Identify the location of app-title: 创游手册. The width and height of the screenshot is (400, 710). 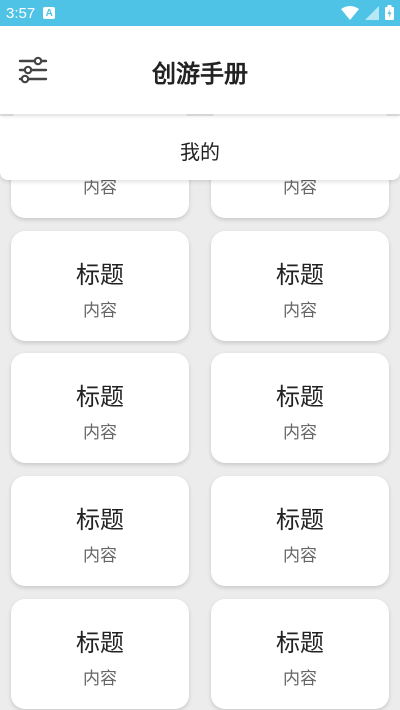
(200, 74).